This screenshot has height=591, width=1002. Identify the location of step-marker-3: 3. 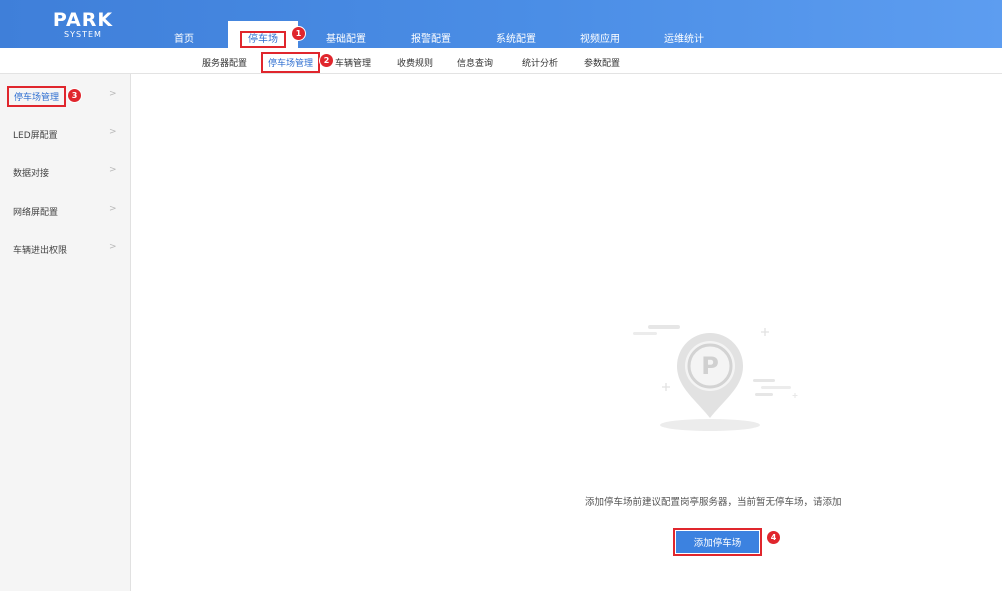
(74, 95).